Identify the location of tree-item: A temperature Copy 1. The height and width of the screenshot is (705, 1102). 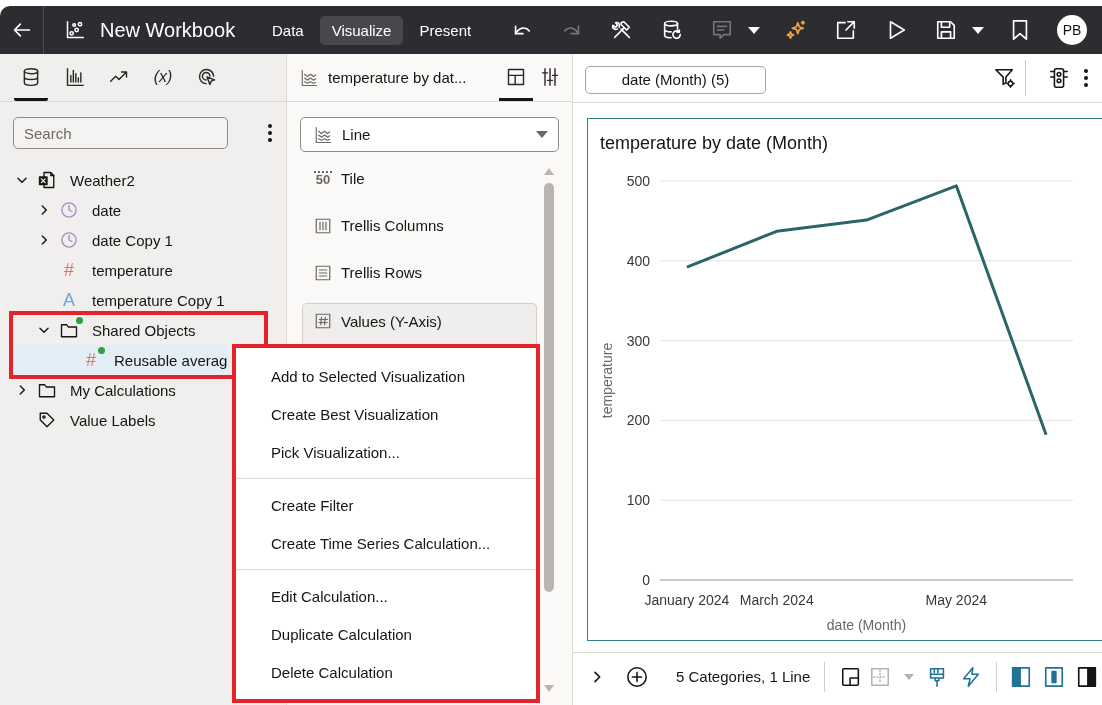
(121, 300).